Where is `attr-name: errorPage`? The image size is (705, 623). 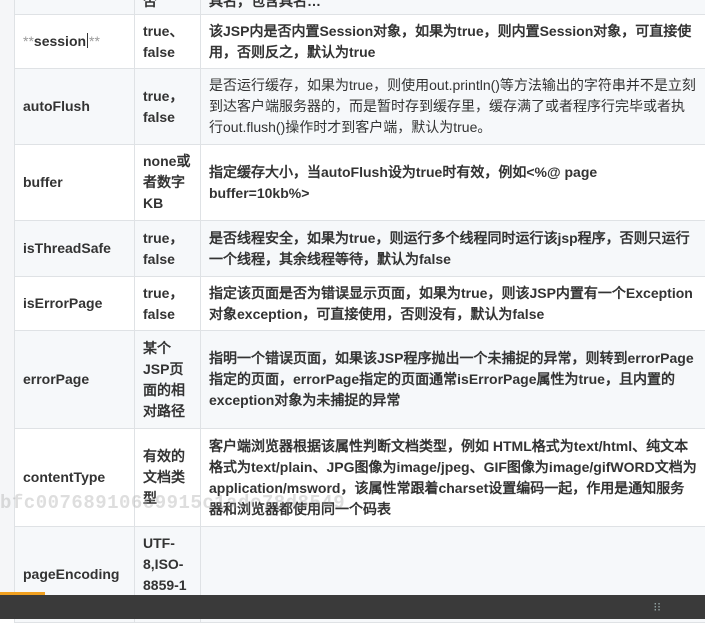
attr-name: errorPage is located at coordinates (75, 380).